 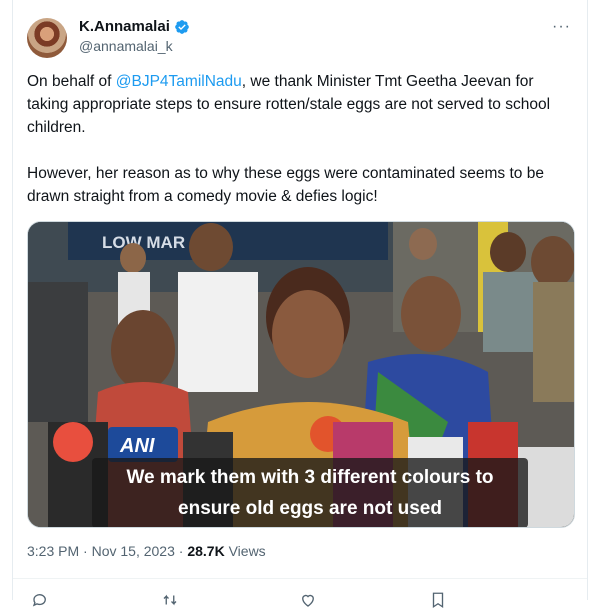 What do you see at coordinates (134, 46) in the screenshot?
I see `handle: @annamalai_k` at bounding box center [134, 46].